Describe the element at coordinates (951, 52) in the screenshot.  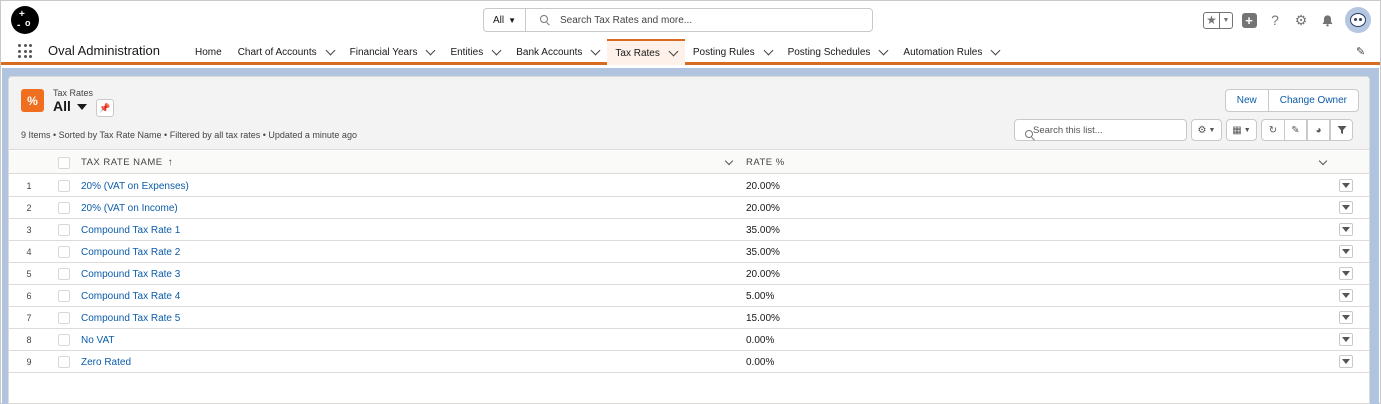
I see `nav-tab-automation-rules: Automation Rules` at that location.